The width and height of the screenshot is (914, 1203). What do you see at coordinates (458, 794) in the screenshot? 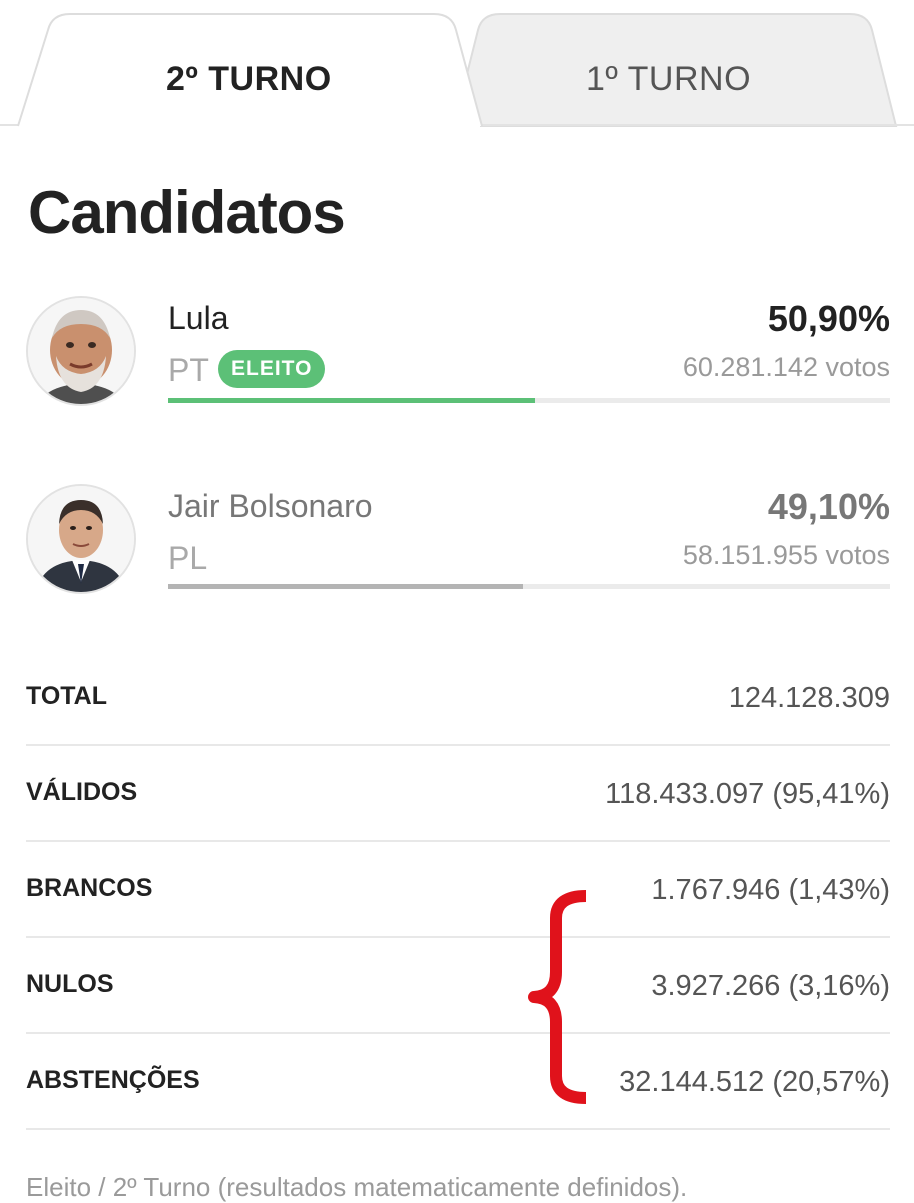
I see `stat-row-validos: VÁLIDOS 118.433.097 (95,41%)` at bounding box center [458, 794].